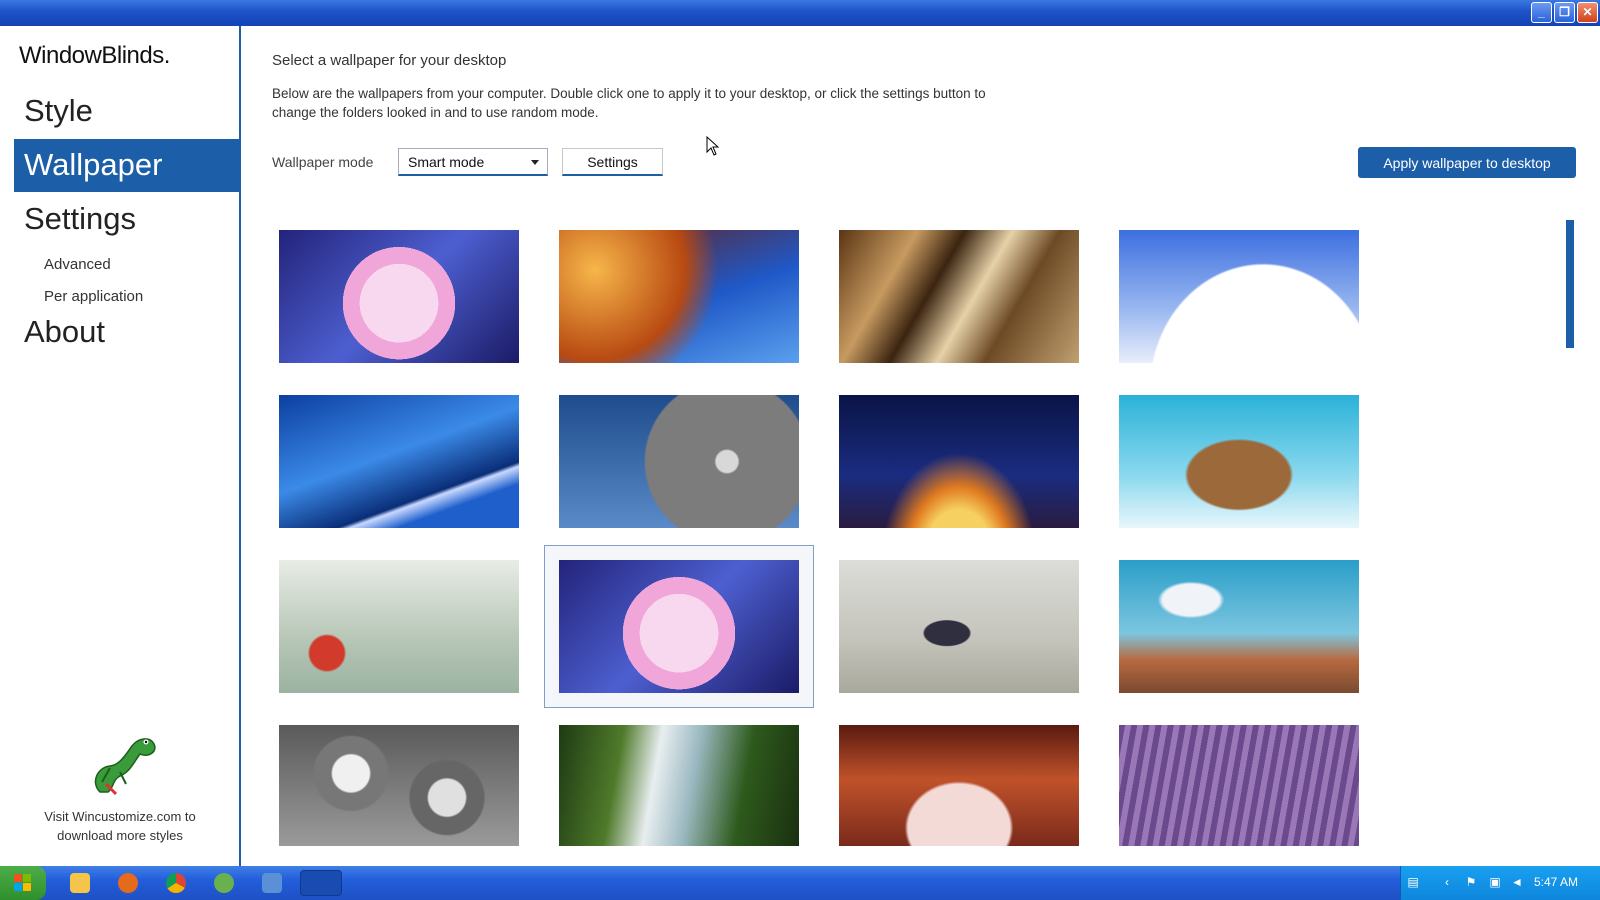  What do you see at coordinates (1413, 883) in the screenshot?
I see `keyboard-icon: ▤` at bounding box center [1413, 883].